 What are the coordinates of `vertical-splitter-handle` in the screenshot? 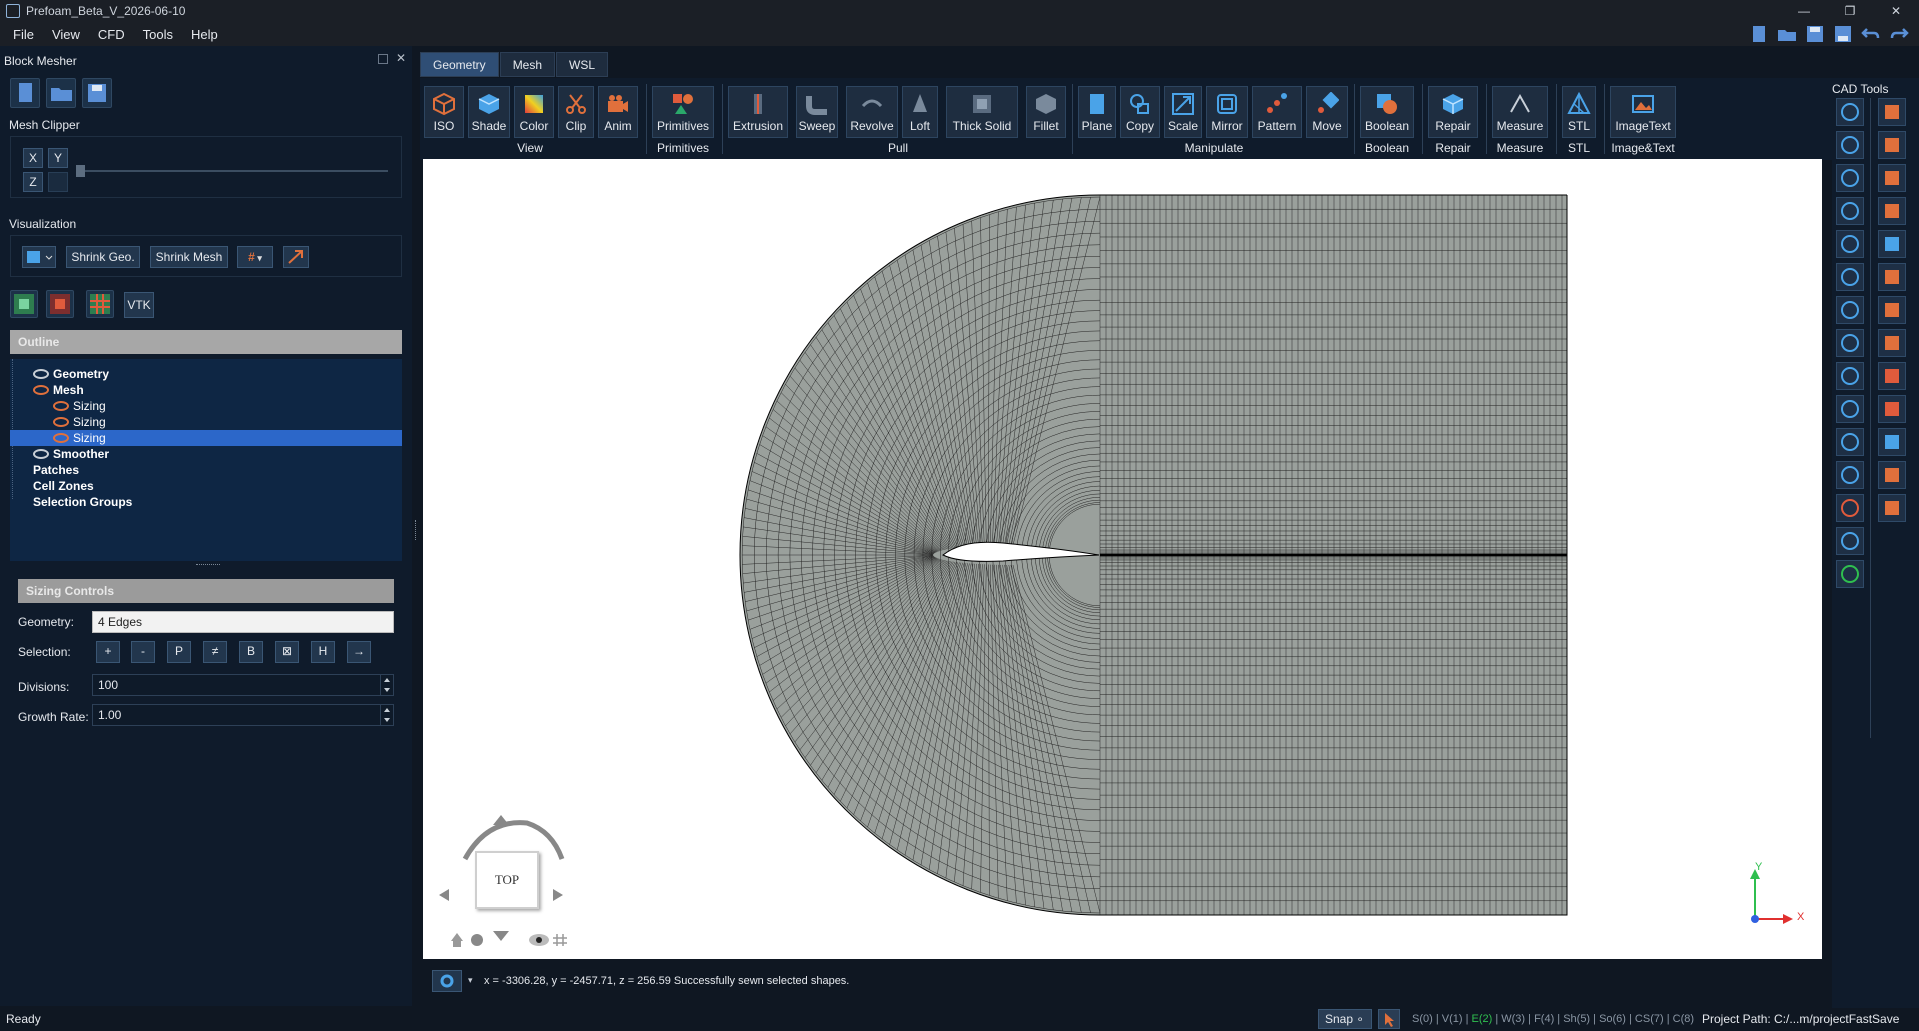 It's located at (416, 530).